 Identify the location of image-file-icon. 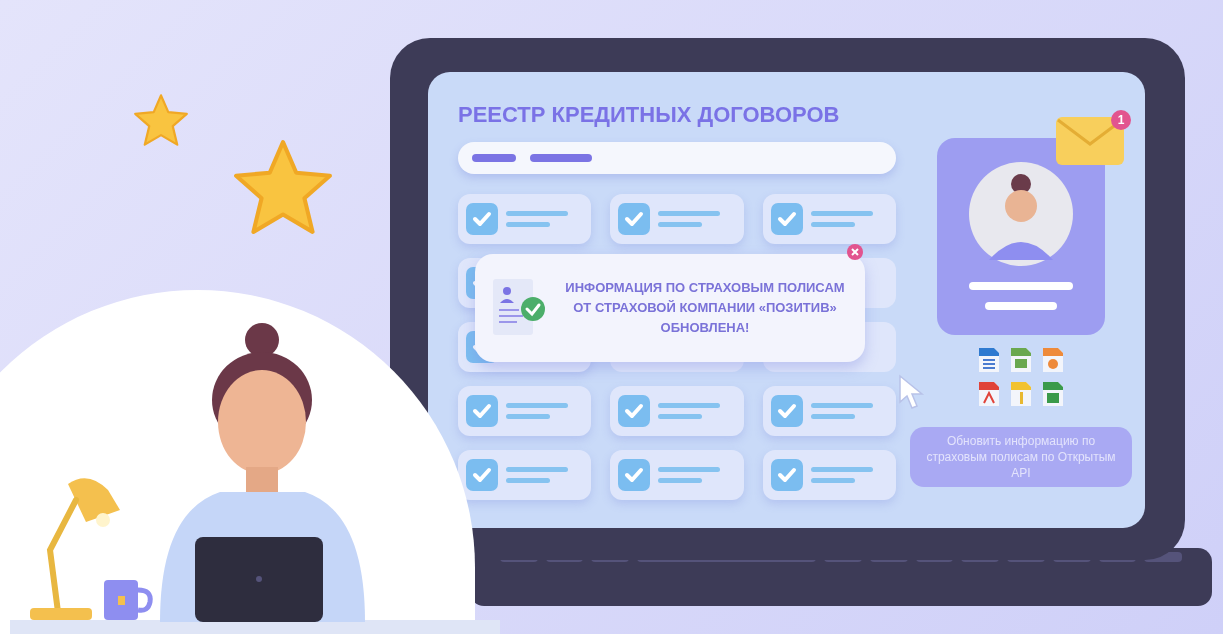
(1021, 360).